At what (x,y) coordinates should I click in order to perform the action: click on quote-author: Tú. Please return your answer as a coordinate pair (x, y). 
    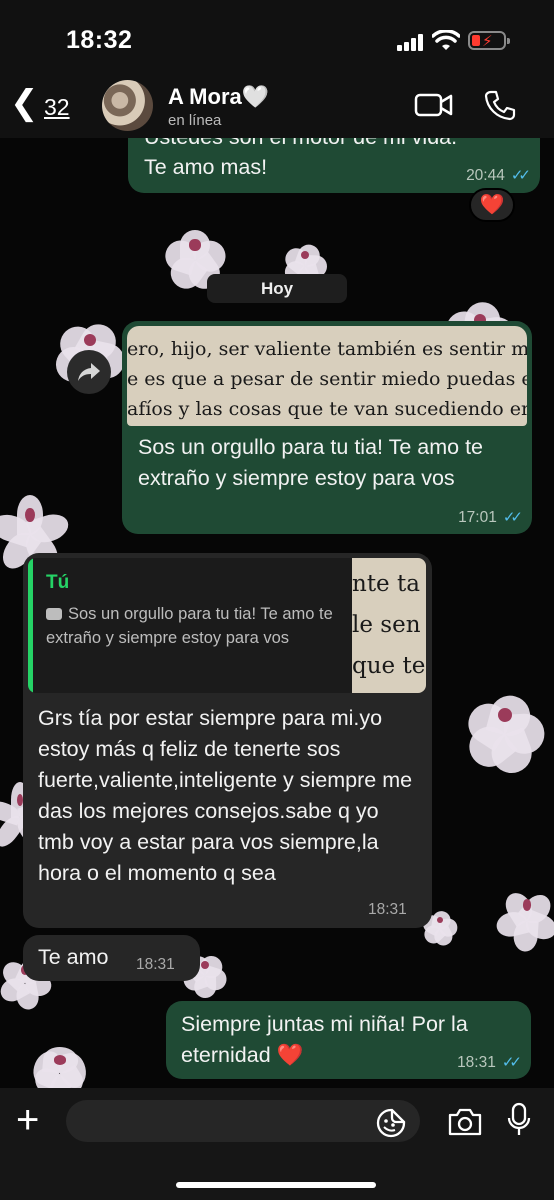
    Looking at the image, I should click on (58, 582).